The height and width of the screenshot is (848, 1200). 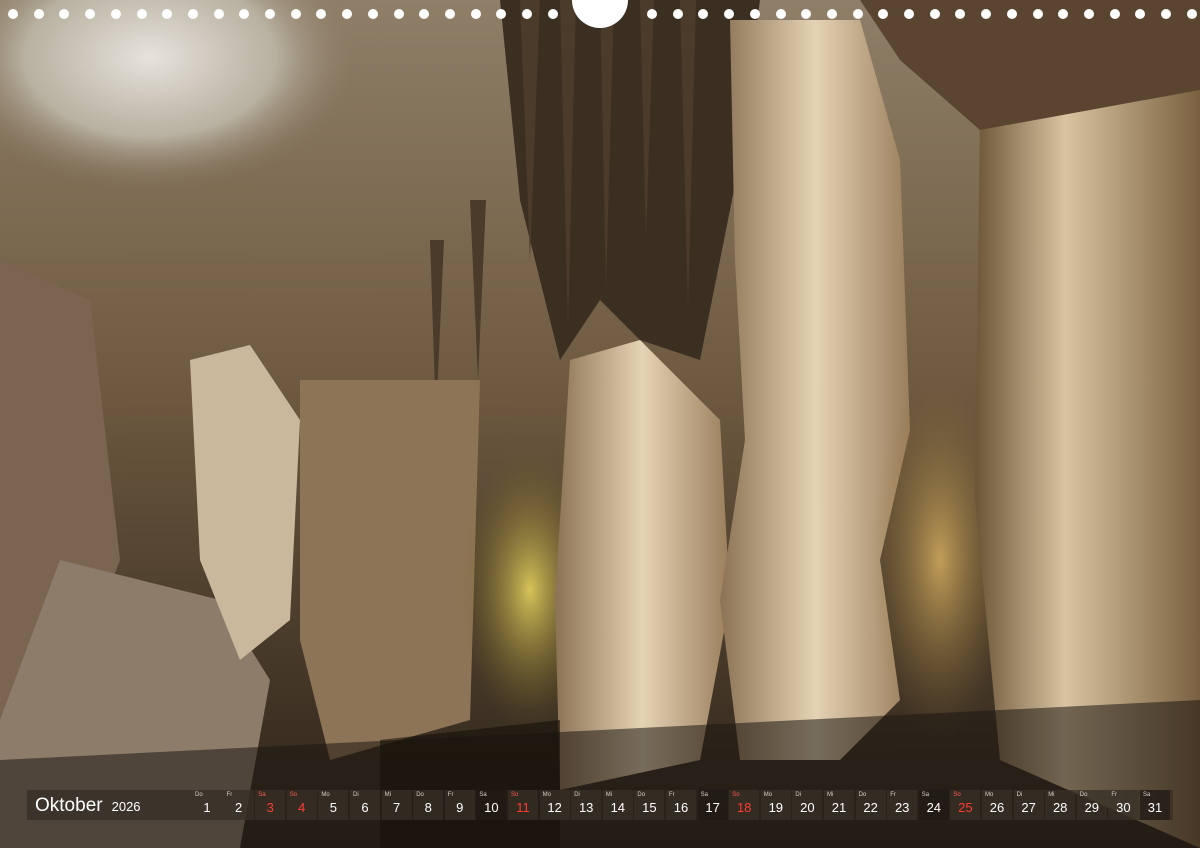 What do you see at coordinates (491, 807) in the screenshot?
I see `day-number: 10` at bounding box center [491, 807].